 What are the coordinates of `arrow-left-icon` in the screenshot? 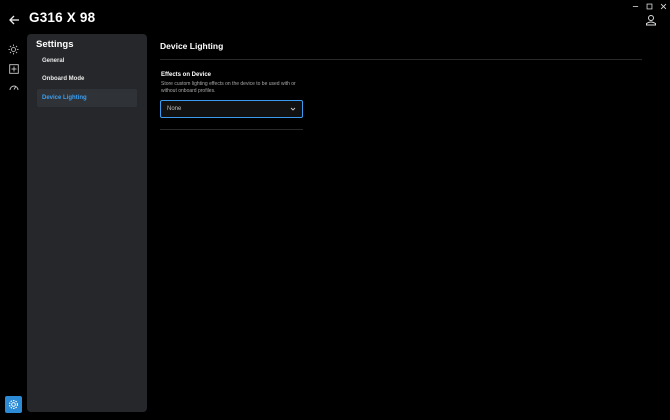 It's located at (13, 20).